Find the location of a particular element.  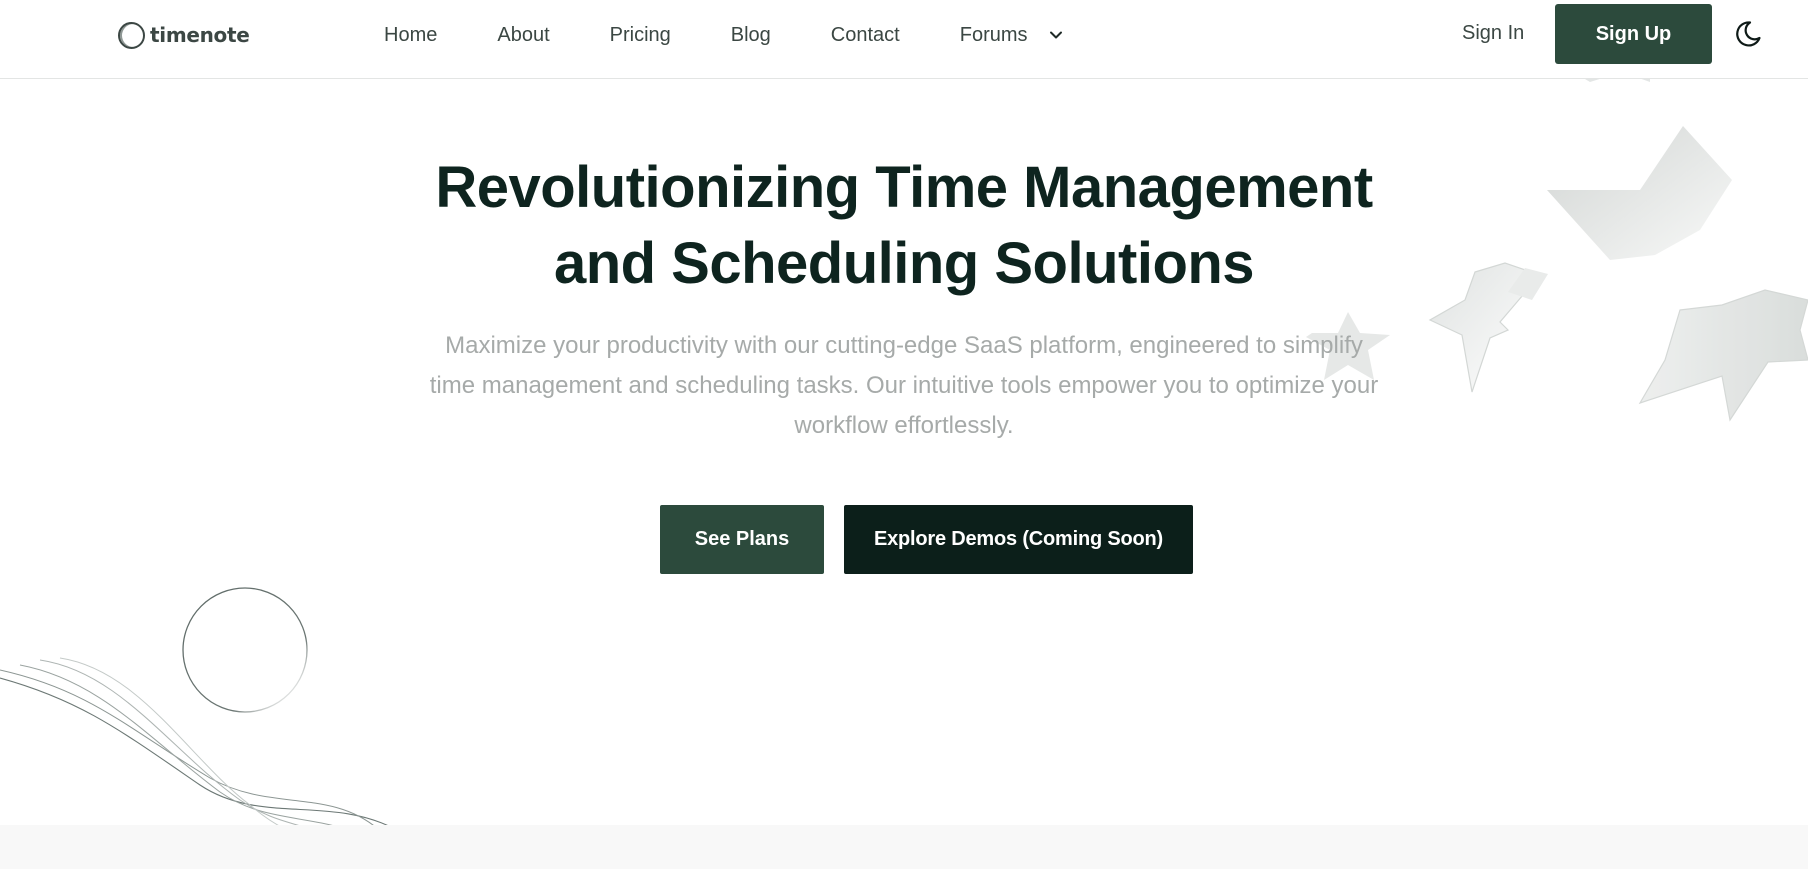

moon-icon is located at coordinates (1748, 34).